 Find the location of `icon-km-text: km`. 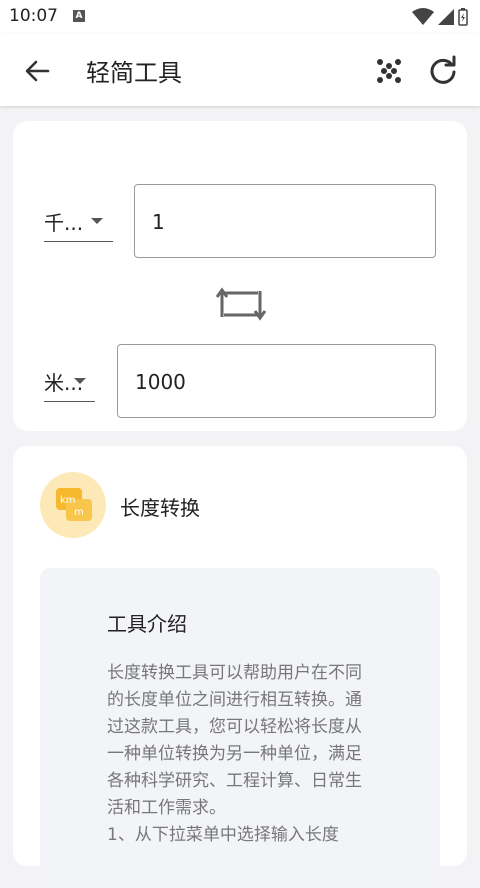

icon-km-text: km is located at coordinates (68, 500).